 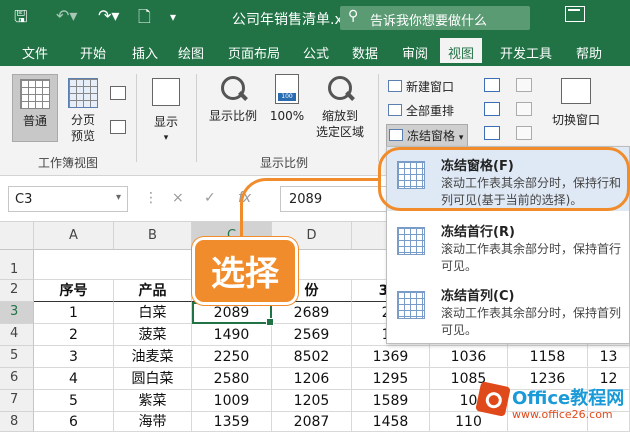 What do you see at coordinates (74, 291) in the screenshot?
I see `cell-a2: 序号` at bounding box center [74, 291].